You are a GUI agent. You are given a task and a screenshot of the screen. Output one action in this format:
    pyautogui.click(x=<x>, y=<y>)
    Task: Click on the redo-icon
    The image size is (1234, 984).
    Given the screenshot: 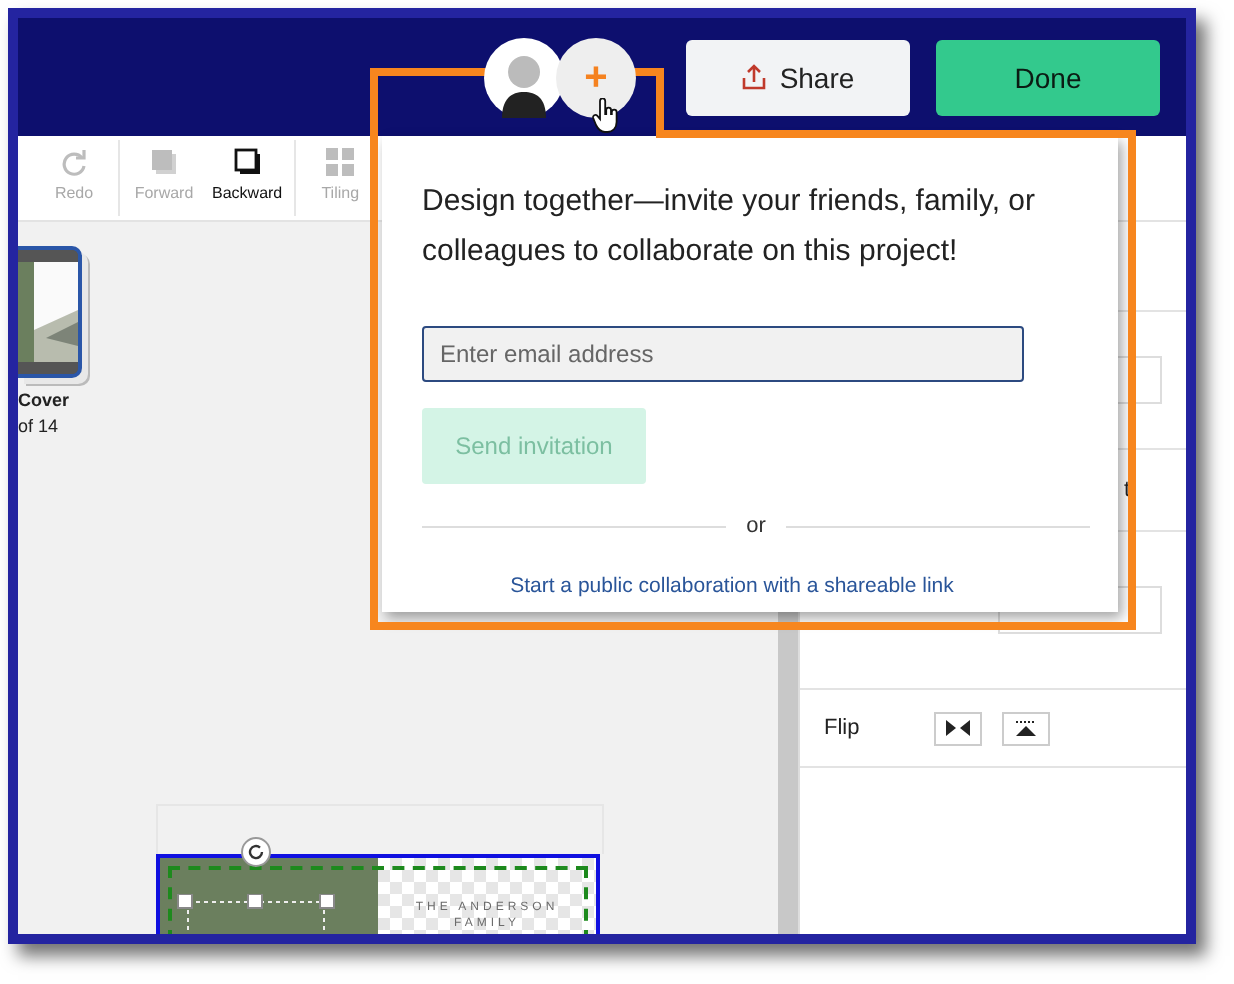 What is the action you would take?
    pyautogui.click(x=74, y=162)
    